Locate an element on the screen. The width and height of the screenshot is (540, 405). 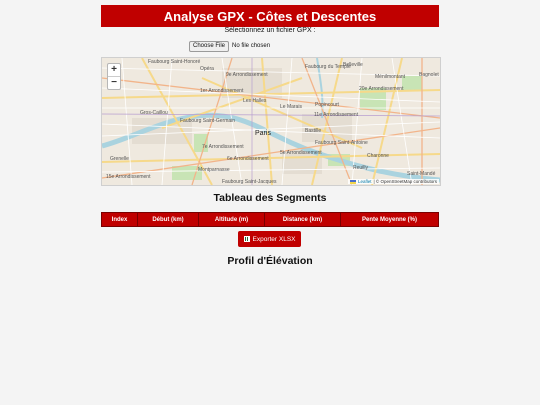
export-label: Exporter XLSX is located at coordinates (274, 239).